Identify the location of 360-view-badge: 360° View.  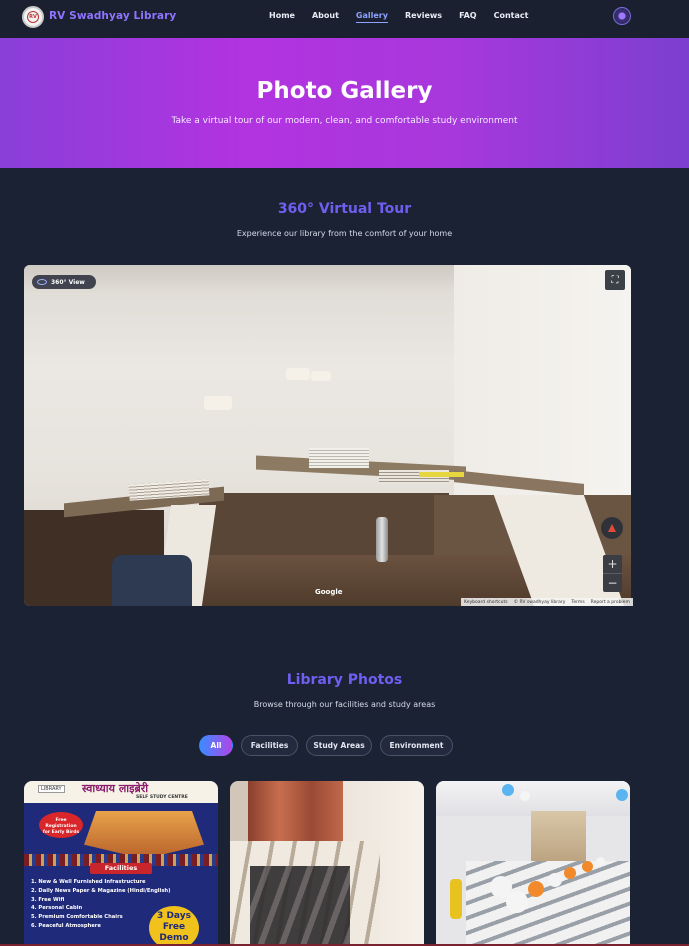
(64, 282).